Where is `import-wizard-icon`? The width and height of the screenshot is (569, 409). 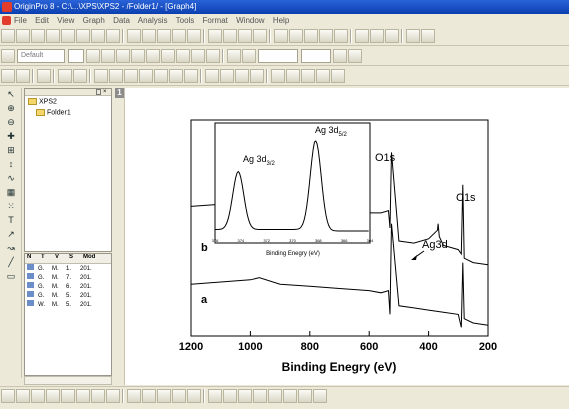 import-wizard-icon is located at coordinates (164, 36).